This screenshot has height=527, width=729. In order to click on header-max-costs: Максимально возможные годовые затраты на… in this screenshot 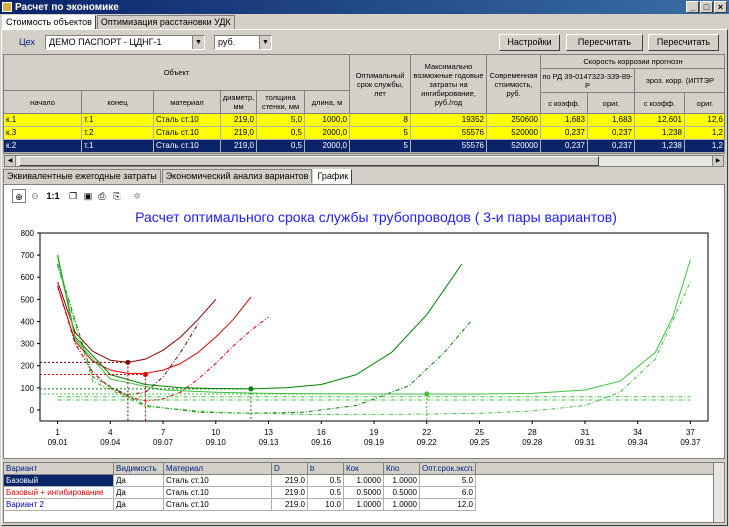, I will do `click(449, 84)`.